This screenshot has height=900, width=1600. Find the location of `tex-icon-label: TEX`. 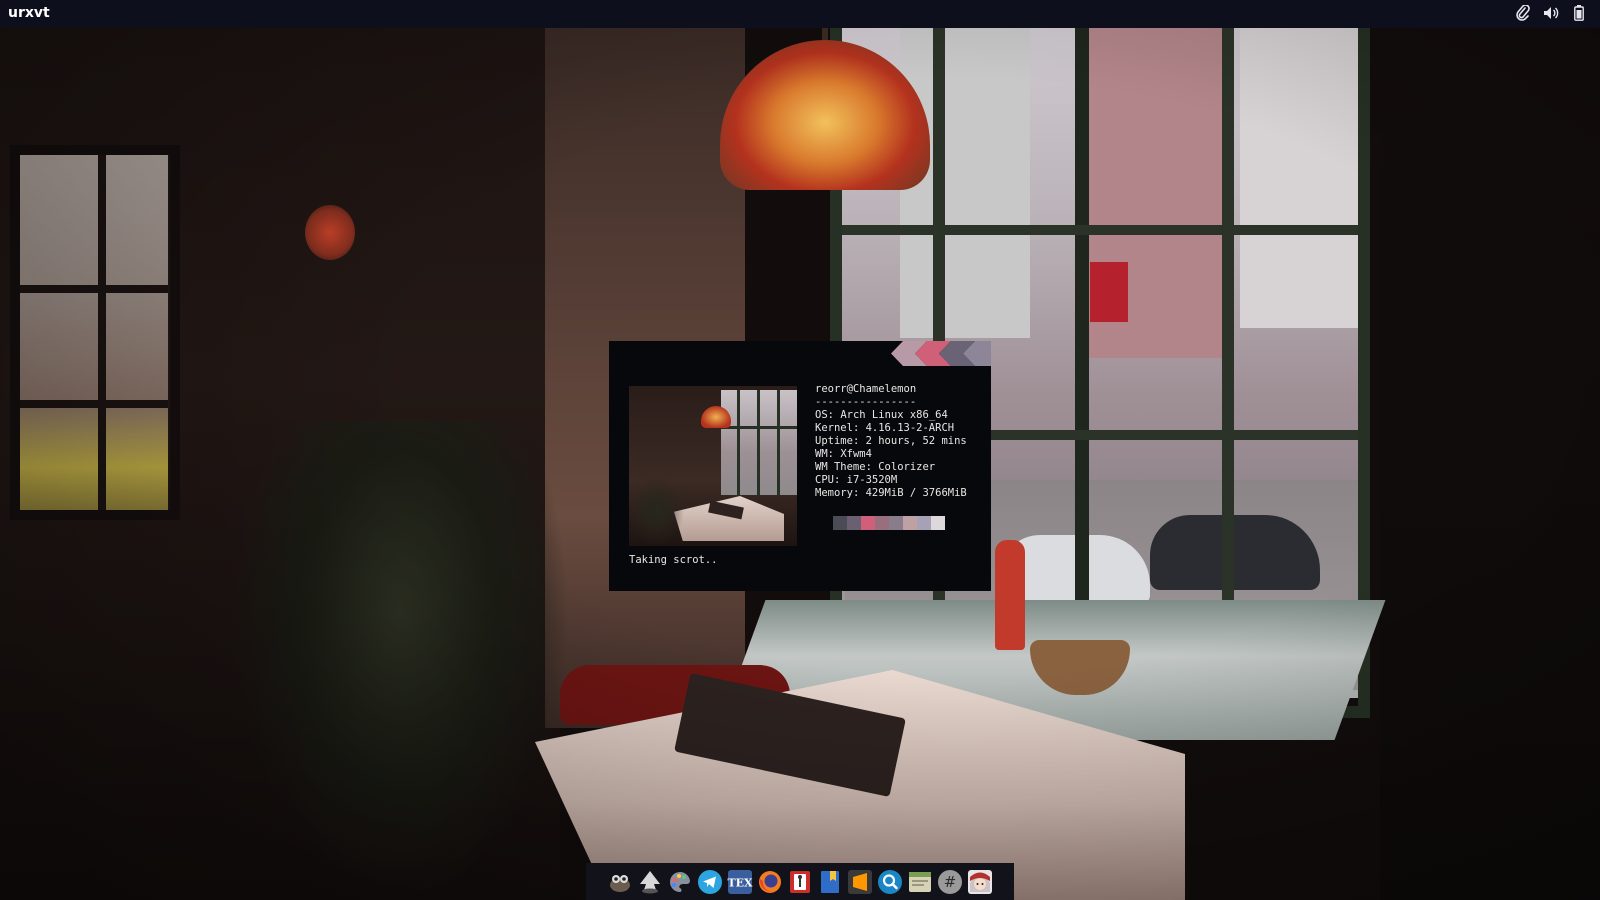

tex-icon-label: TEX is located at coordinates (740, 882).